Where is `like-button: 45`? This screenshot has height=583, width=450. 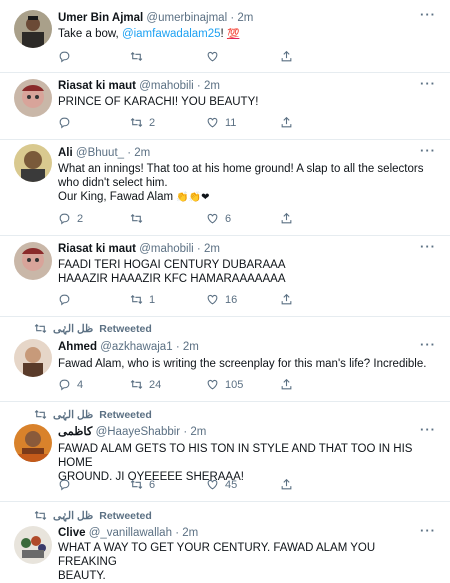 like-button: 45 is located at coordinates (221, 484).